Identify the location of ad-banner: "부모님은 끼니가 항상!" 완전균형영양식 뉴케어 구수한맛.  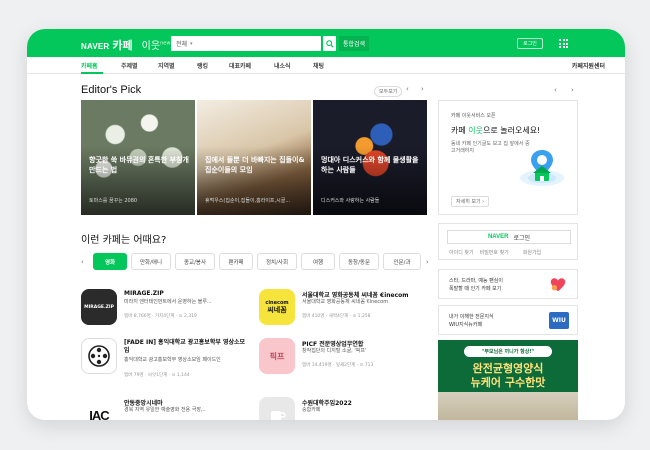
(508, 380).